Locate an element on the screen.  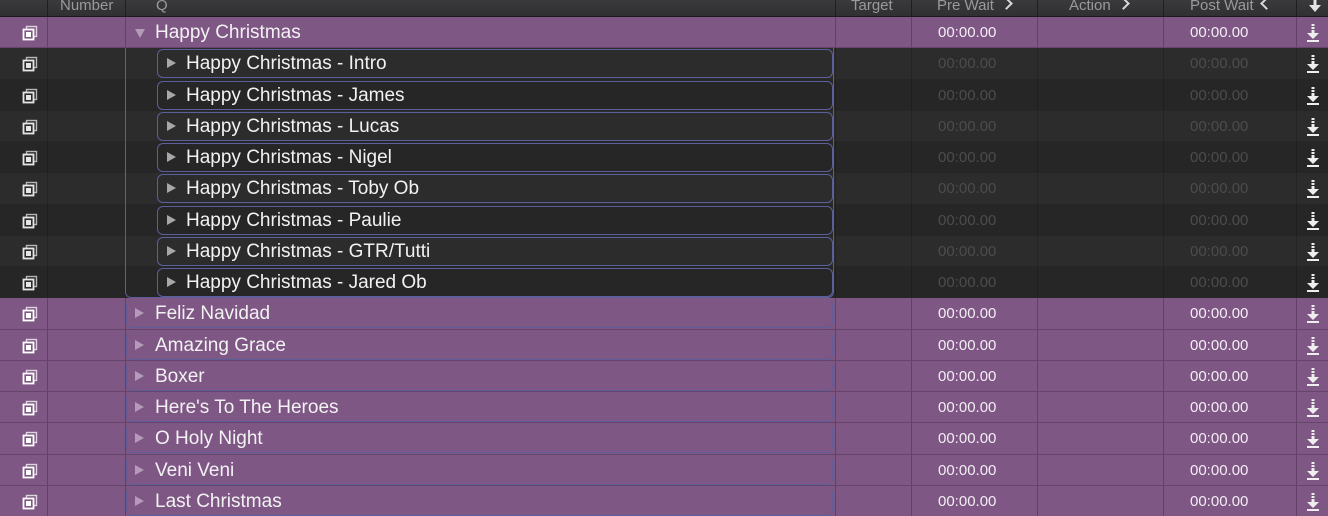
cue-row-child: Happy Christmas - Nigel 00:00.00 00:00.00 is located at coordinates (664, 158).